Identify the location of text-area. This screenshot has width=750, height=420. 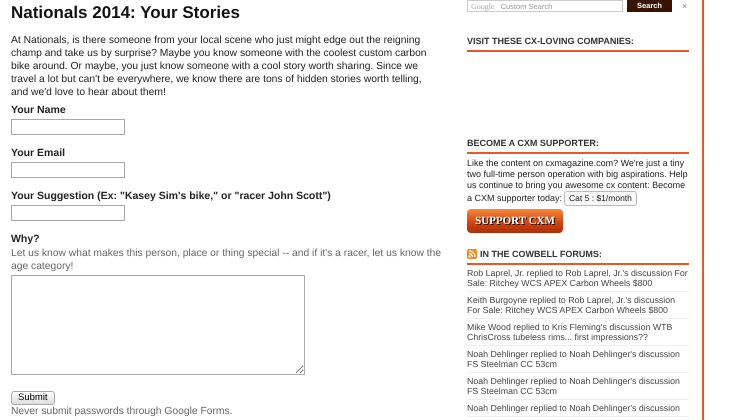
(158, 325).